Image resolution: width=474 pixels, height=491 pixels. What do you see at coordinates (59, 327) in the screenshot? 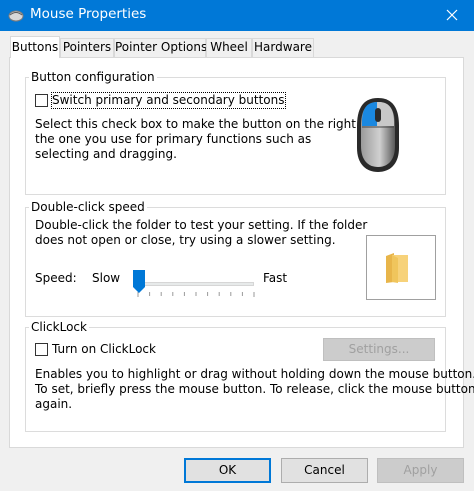
I see `clicklock-legend: ClickLock` at bounding box center [59, 327].